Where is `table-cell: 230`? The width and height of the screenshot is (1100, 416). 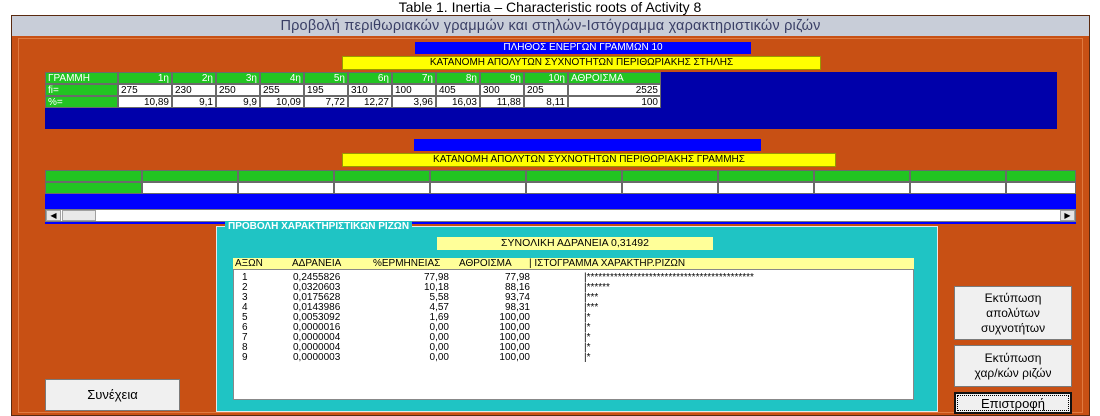 table-cell: 230 is located at coordinates (194, 90).